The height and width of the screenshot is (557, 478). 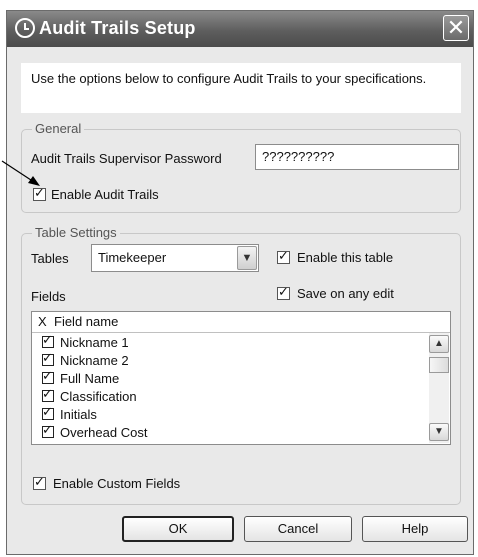 What do you see at coordinates (345, 293) in the screenshot?
I see `save-on-any-edit-label: Save on any edit` at bounding box center [345, 293].